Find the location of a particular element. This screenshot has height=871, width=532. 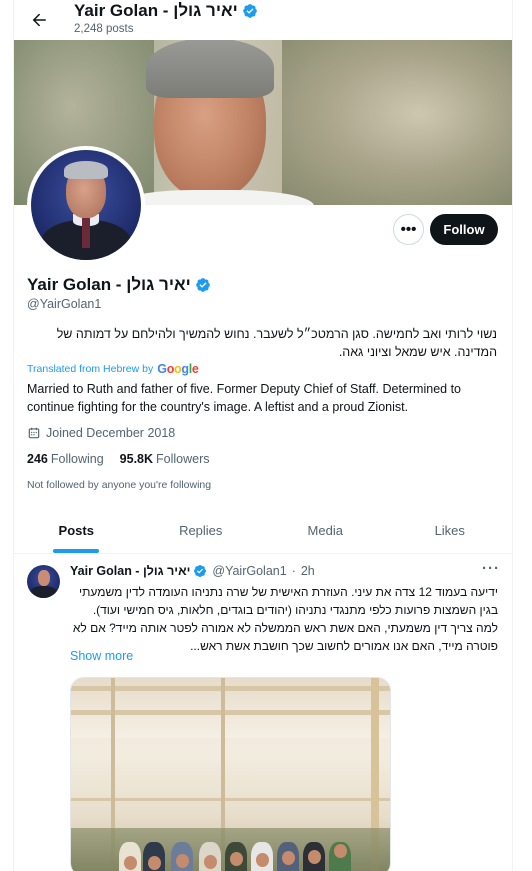

profile-tabs: Posts Replies Media Likes is located at coordinates (263, 531).